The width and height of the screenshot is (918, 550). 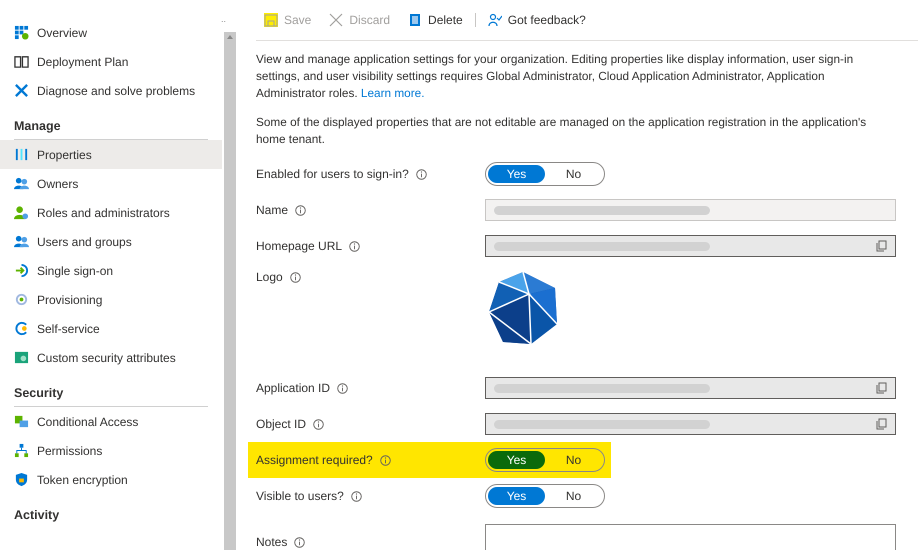 I want to click on field-label: Application ID, so click(x=293, y=388).